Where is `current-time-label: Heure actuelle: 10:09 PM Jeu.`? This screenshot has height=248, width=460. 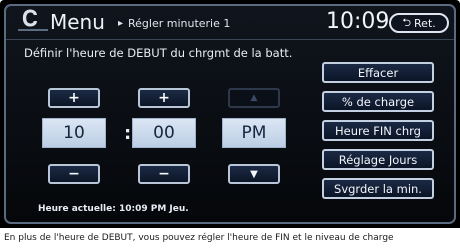
current-time-label: Heure actuelle: 10:09 PM Jeu. is located at coordinates (113, 209).